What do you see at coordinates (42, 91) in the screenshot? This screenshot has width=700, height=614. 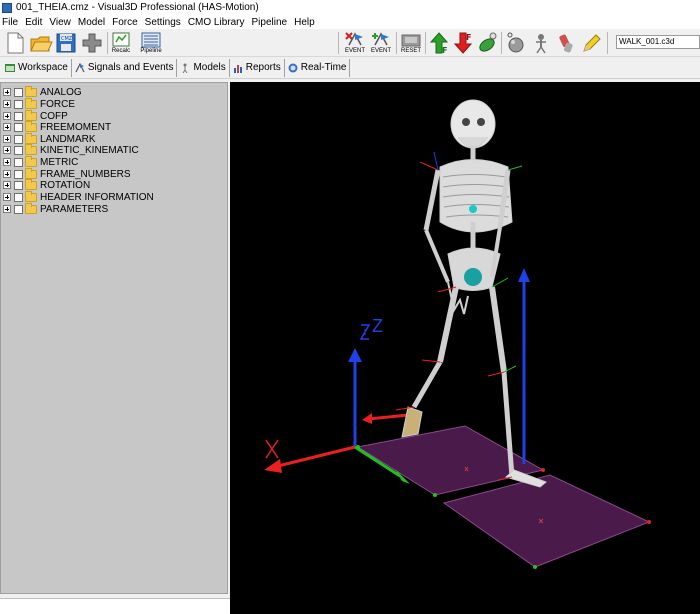 I see `tree-item: ANALOG` at bounding box center [42, 91].